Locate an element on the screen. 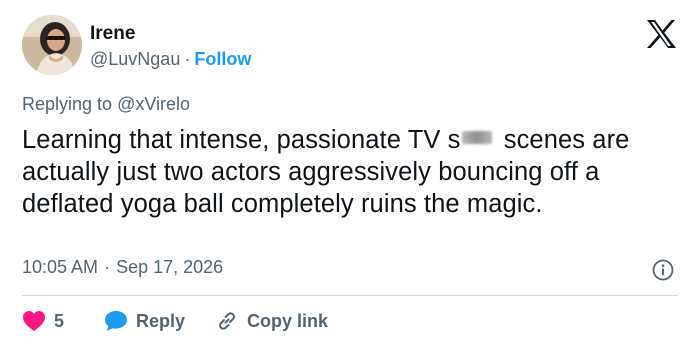 The image size is (700, 348). copy-link-button: Copy link is located at coordinates (271, 321).